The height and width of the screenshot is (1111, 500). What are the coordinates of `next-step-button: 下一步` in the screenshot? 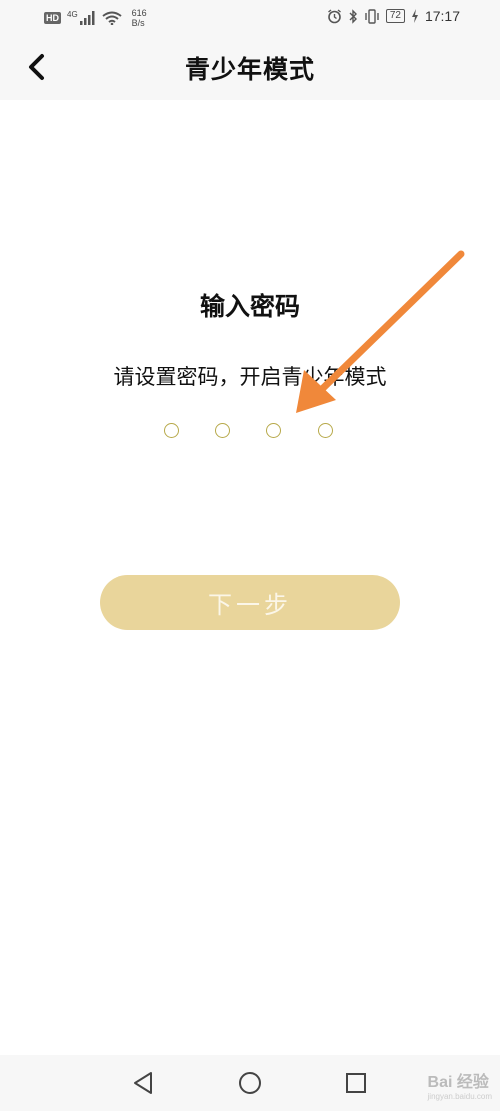 It's located at (250, 602).